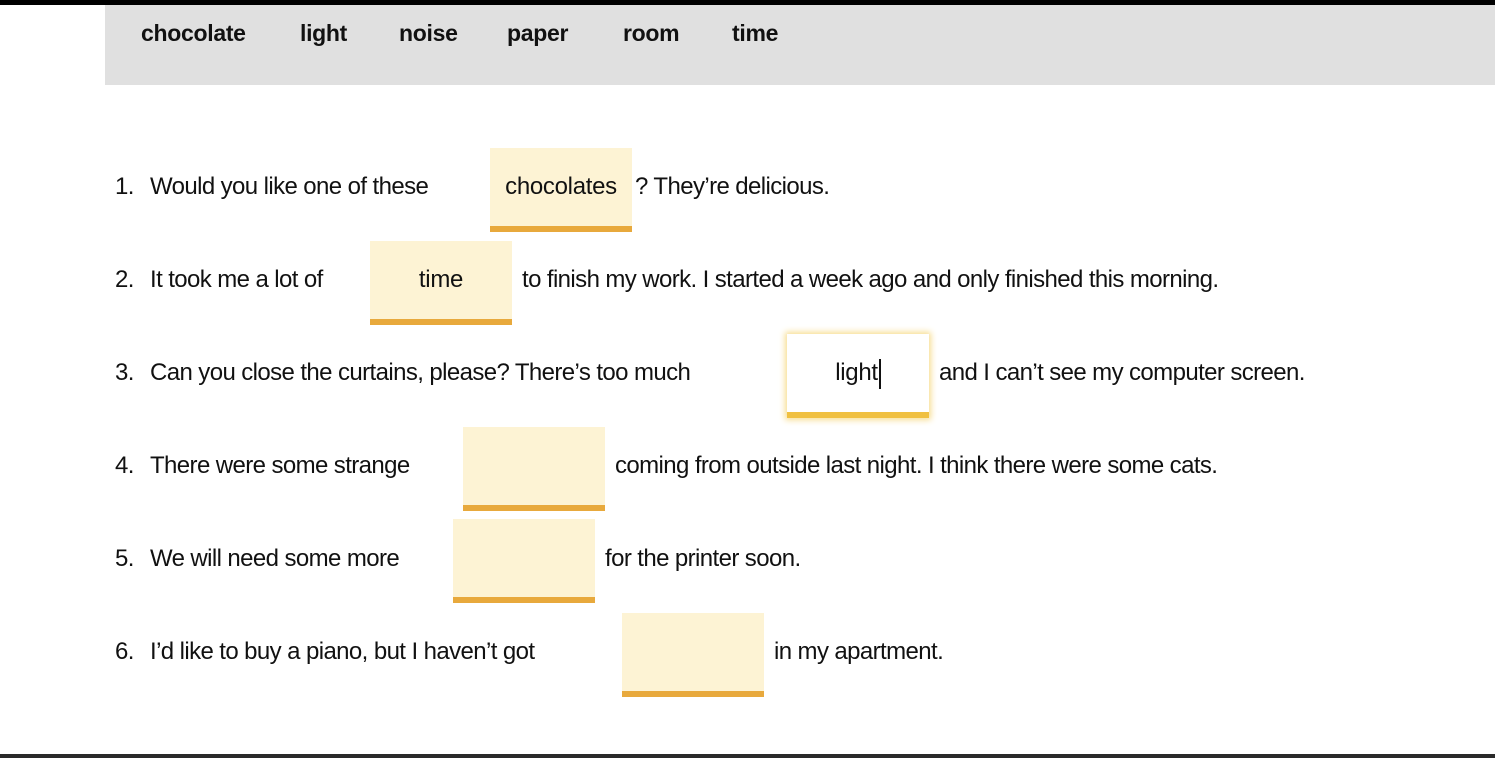 This screenshot has height=758, width=1495. Describe the element at coordinates (856, 372) in the screenshot. I see `answer-gap-3-value: light` at that location.